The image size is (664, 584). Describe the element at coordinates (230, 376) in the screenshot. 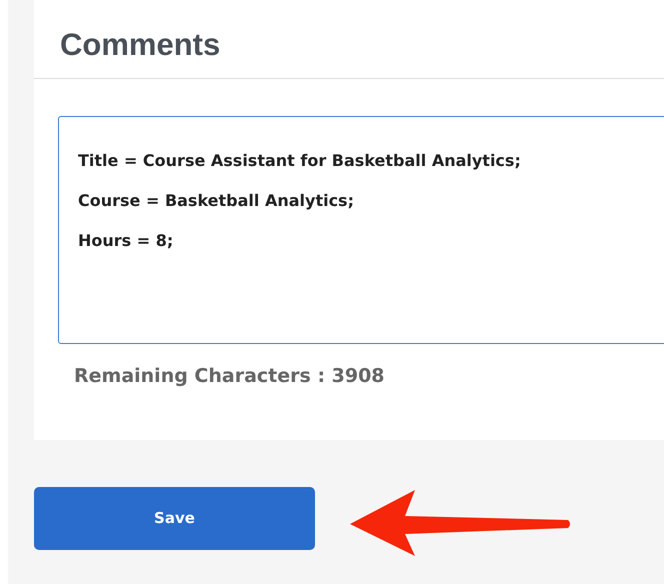

I see `remaining-characters: Remaining Characters : 3908` at that location.